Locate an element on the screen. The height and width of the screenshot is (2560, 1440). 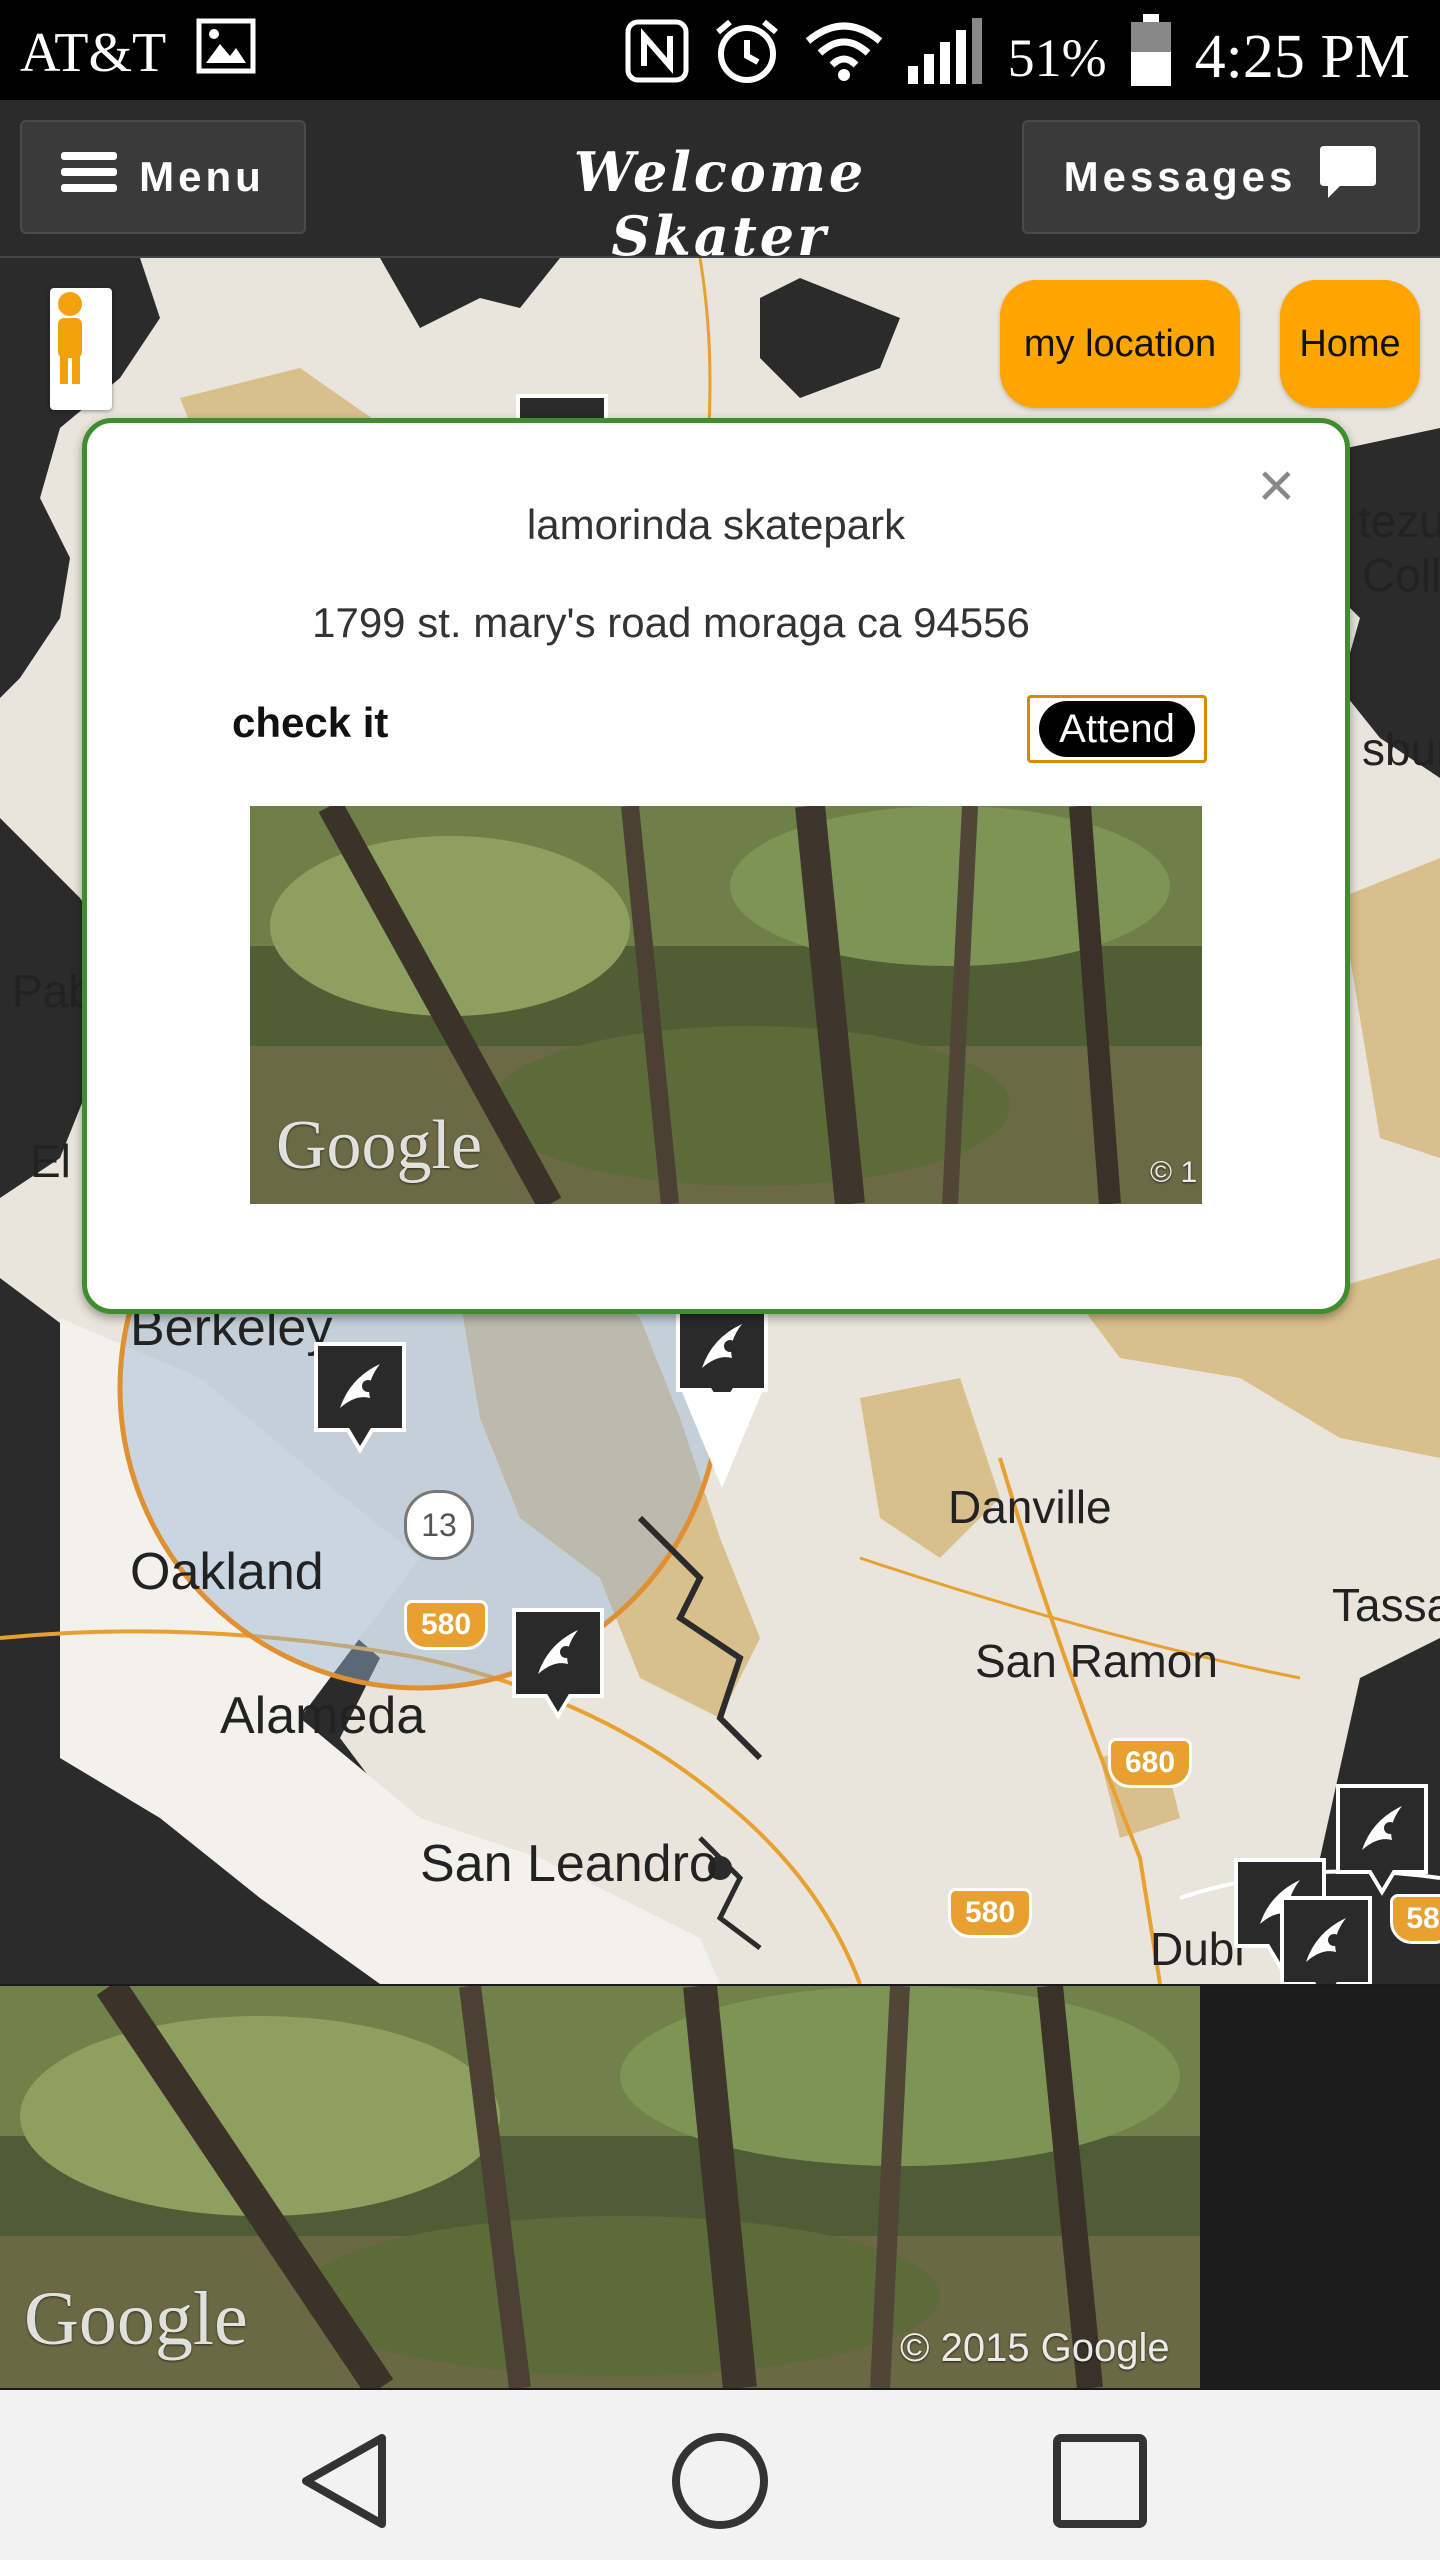
gallery-notification-icon is located at coordinates (226, 52).